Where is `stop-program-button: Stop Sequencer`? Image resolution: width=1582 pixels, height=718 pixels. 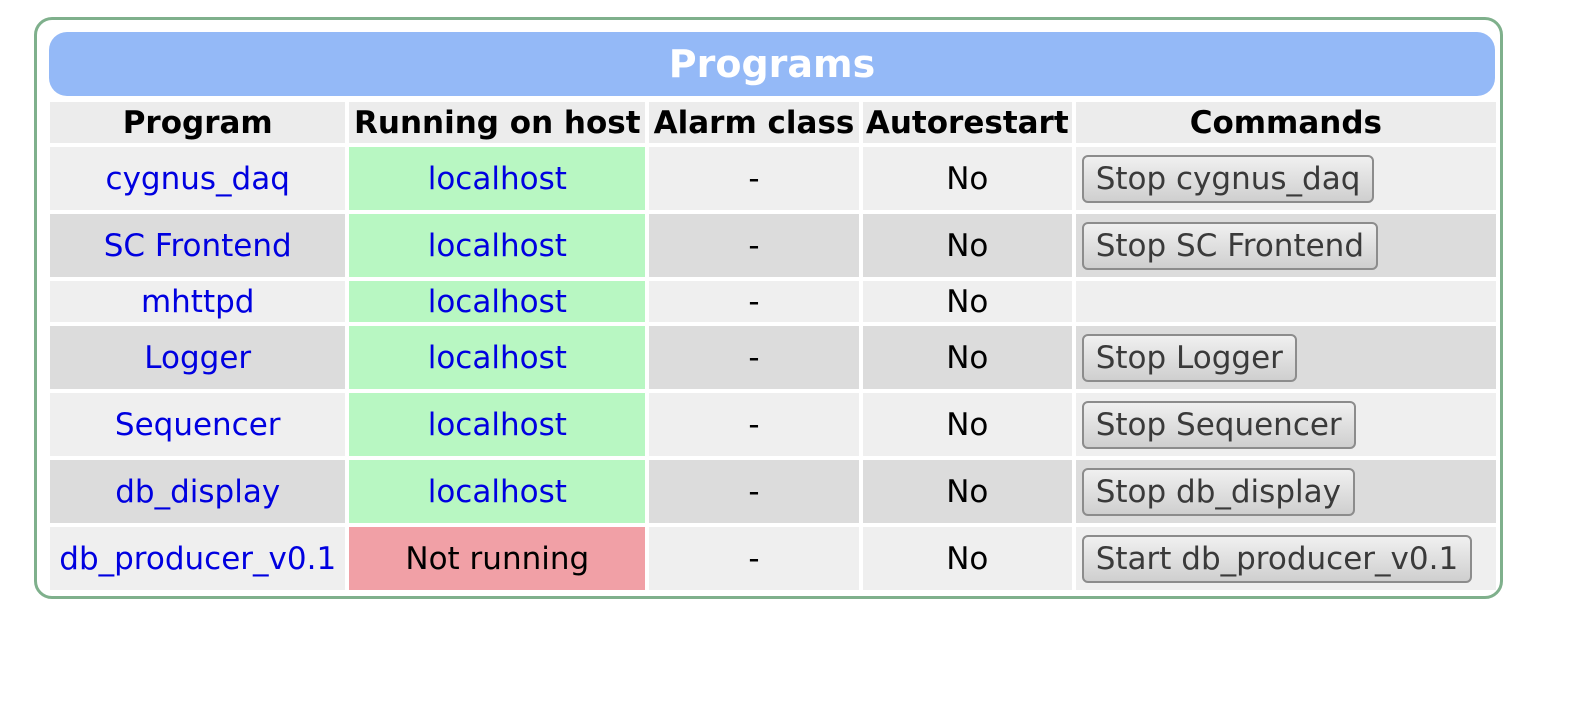 stop-program-button: Stop Sequencer is located at coordinates (1218, 424).